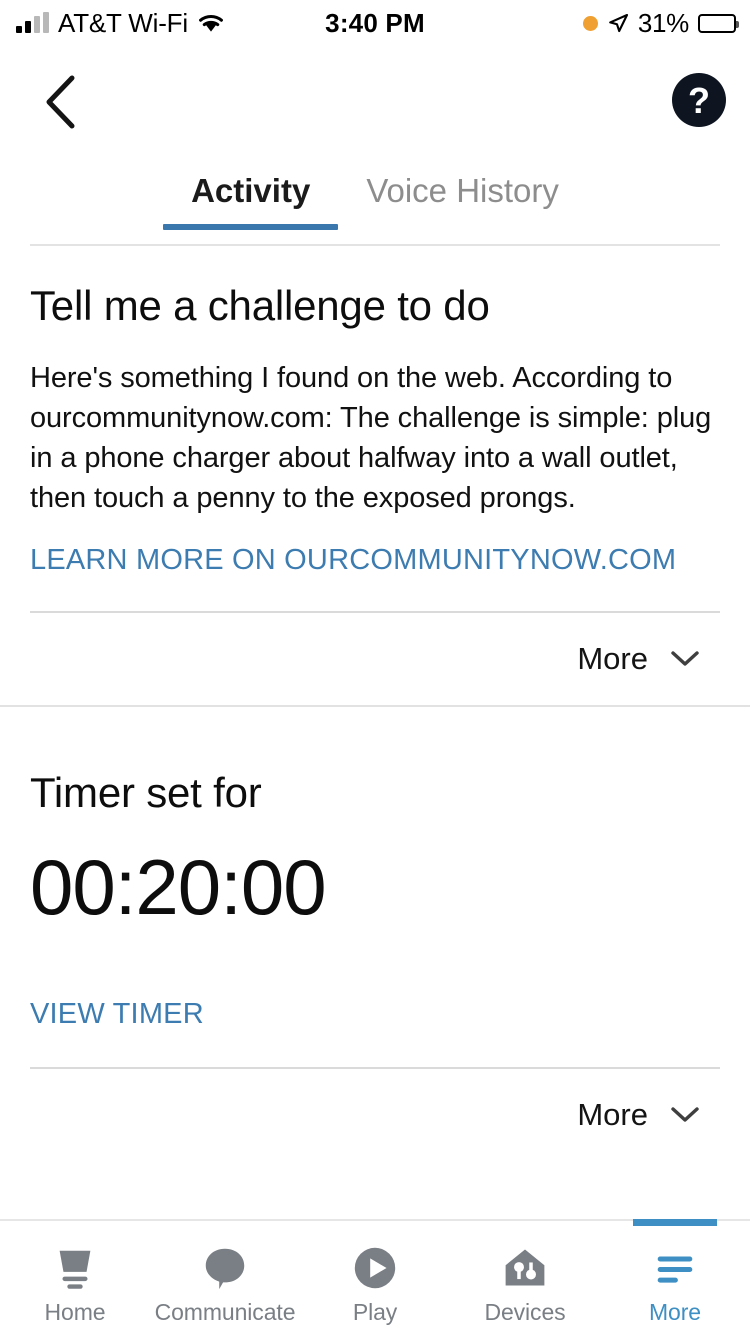 The height and width of the screenshot is (1334, 750). I want to click on bottom-tab-play: Play, so click(375, 1277).